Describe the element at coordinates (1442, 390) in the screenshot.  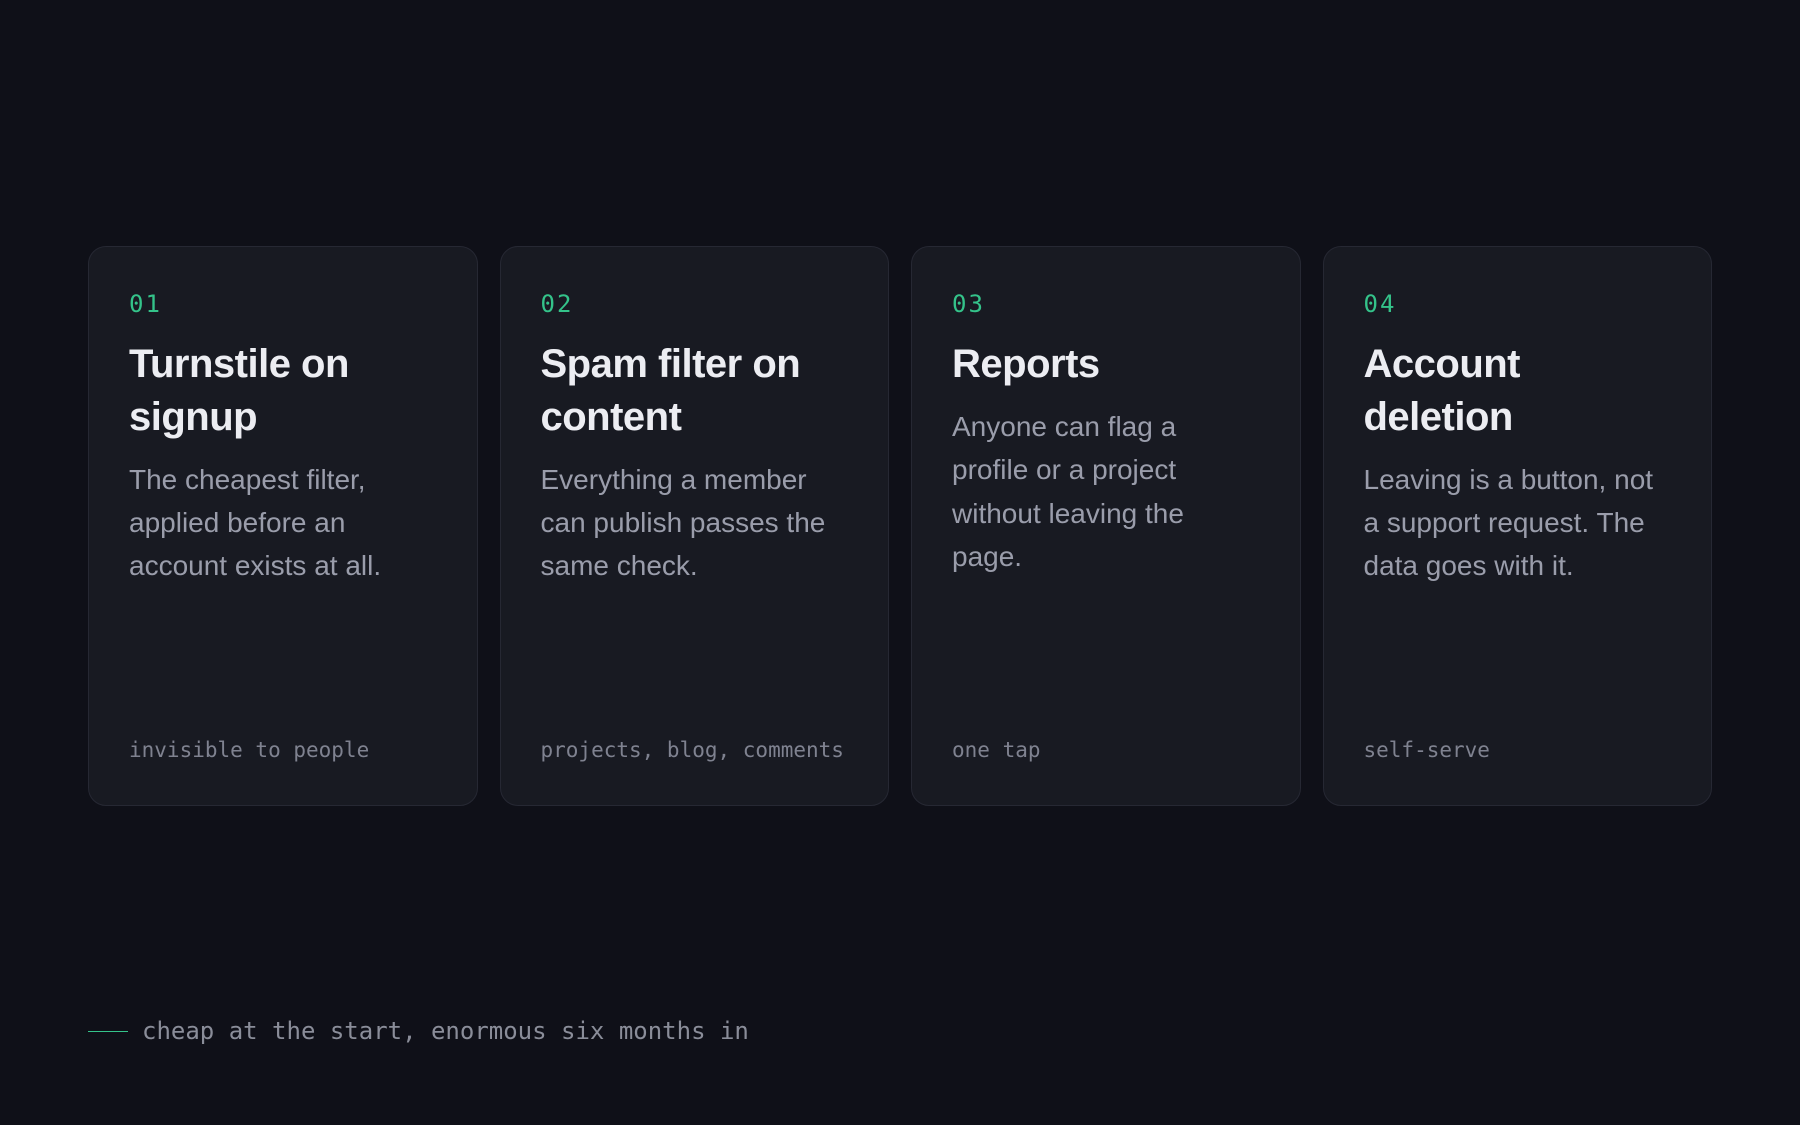
I see `card-title: Account deletion` at that location.